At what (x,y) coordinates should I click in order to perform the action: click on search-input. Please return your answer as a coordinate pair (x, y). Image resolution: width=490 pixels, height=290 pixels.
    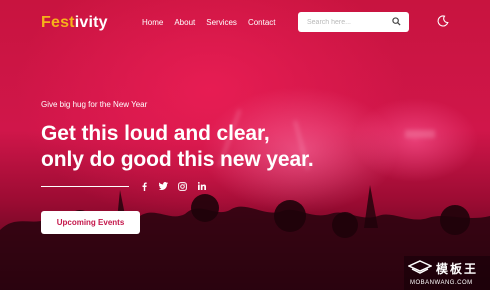
    Looking at the image, I should click on (352, 22).